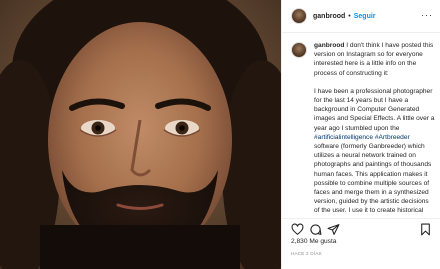 The image size is (440, 269). Describe the element at coordinates (427, 15) in the screenshot. I see `more-options-icon: ···` at that location.